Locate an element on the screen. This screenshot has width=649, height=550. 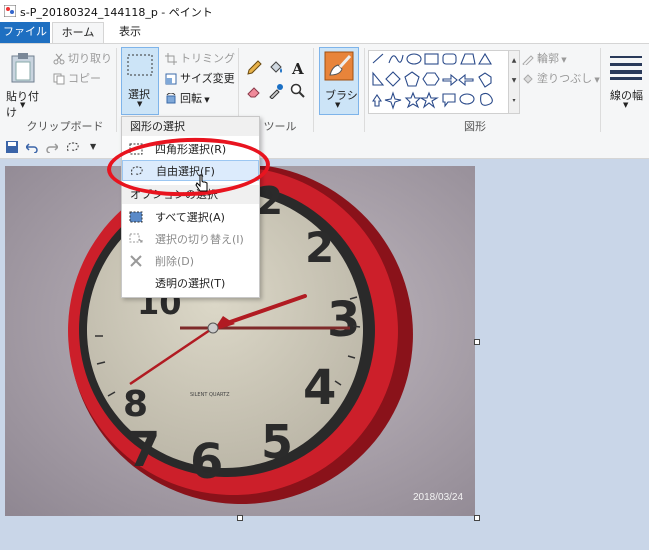
rotate-icon is located at coordinates (171, 98).